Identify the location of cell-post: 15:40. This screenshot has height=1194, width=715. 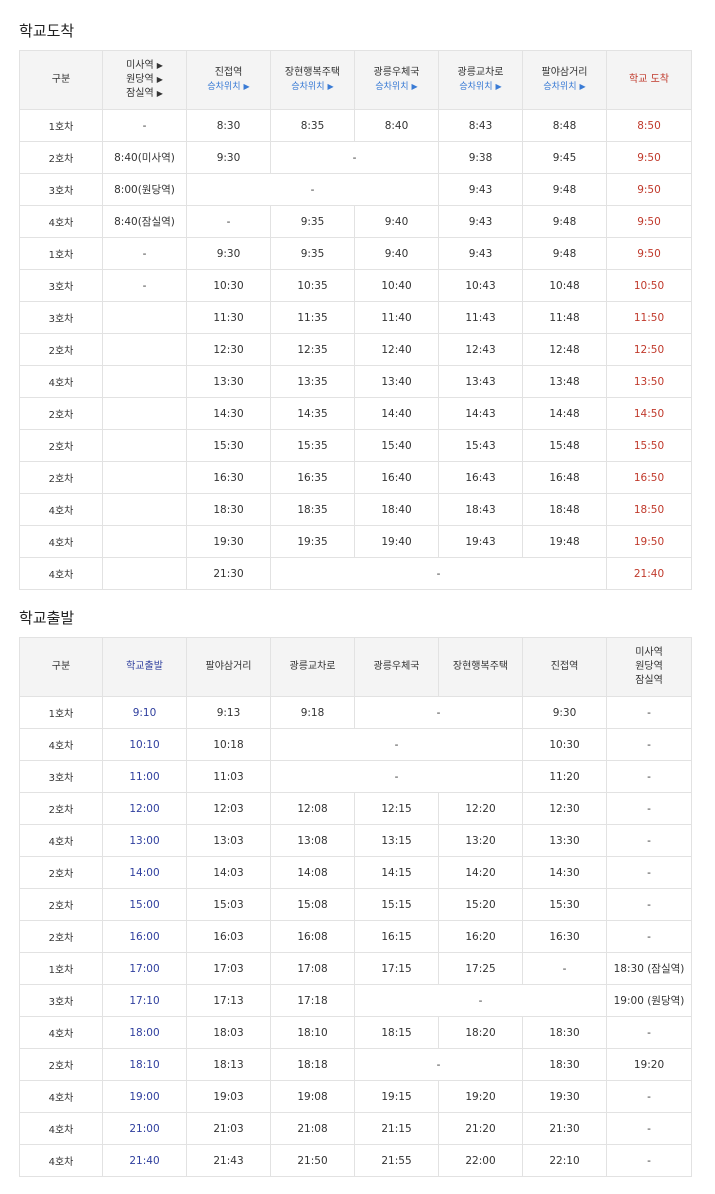
(396, 445).